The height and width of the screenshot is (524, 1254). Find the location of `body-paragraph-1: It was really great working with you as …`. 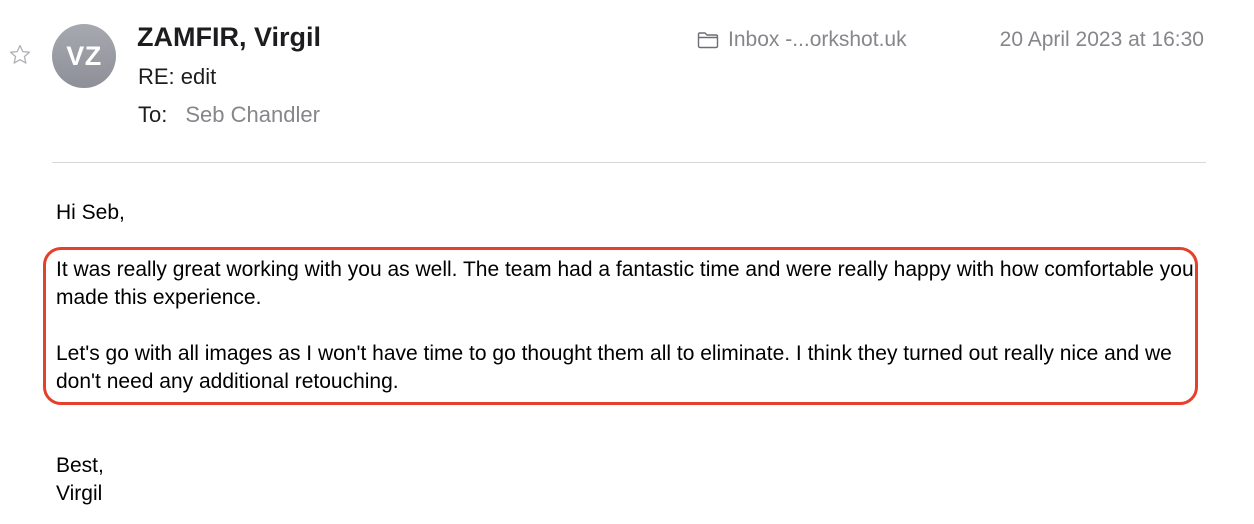

body-paragraph-1: It was really great working with you as … is located at coordinates (625, 283).